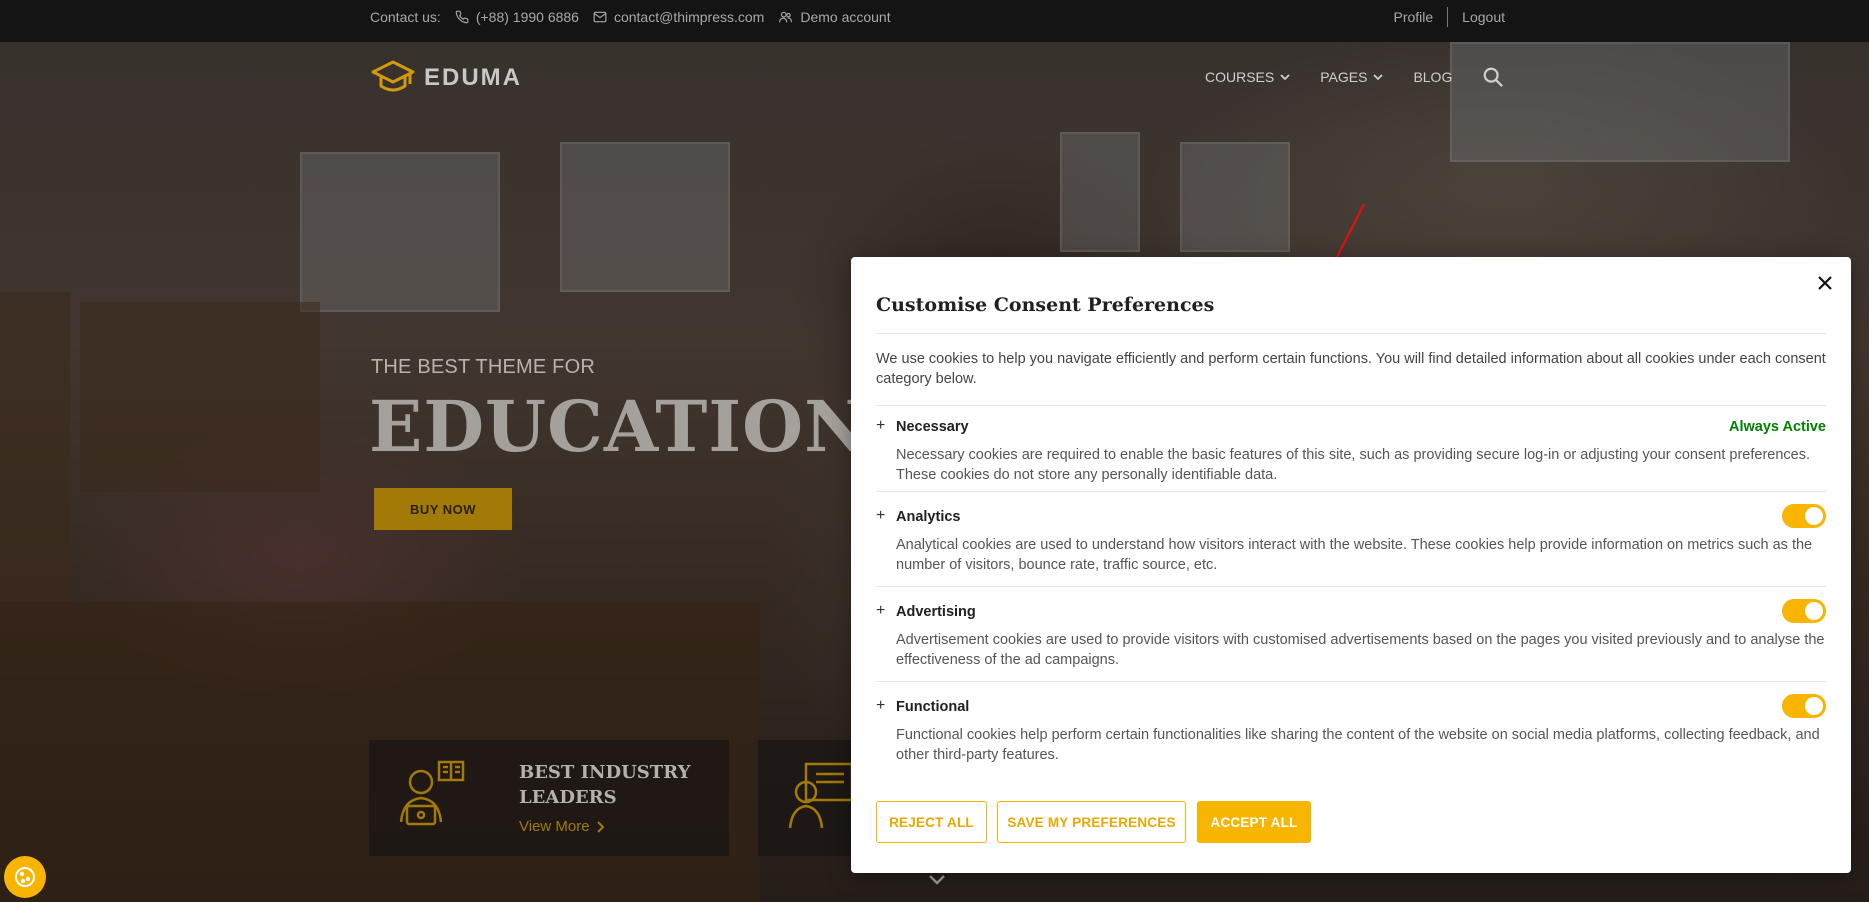 The width and height of the screenshot is (1869, 902). I want to click on account-links: Profile Logout, so click(1449, 17).